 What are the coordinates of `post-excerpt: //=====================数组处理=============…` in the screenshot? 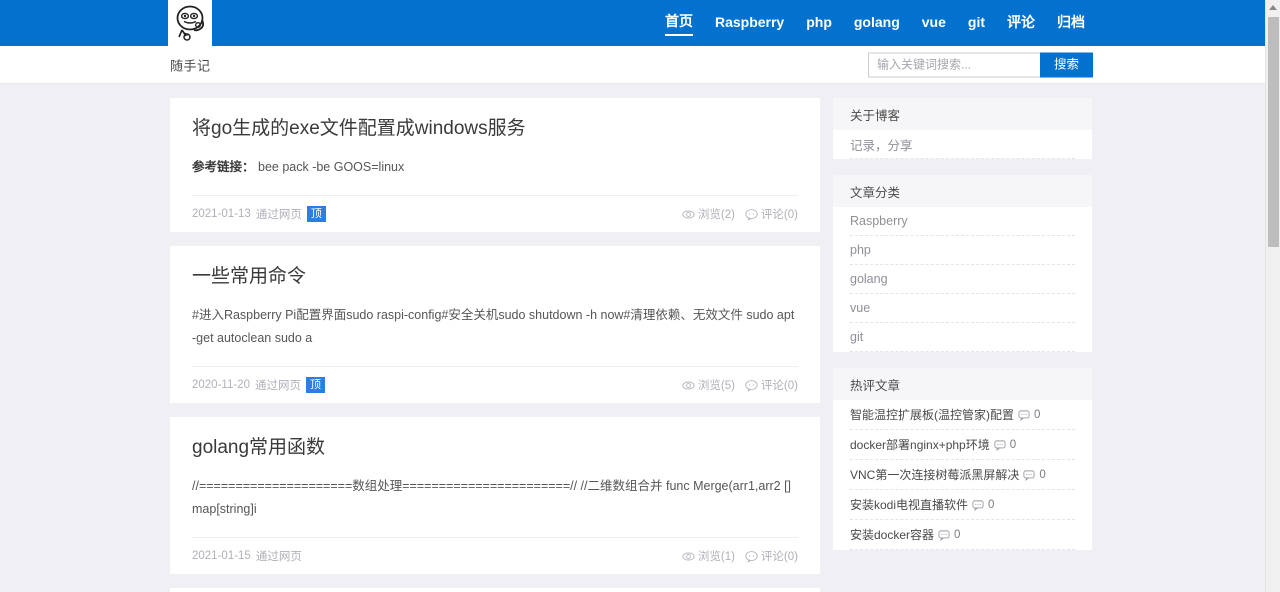 It's located at (492, 497).